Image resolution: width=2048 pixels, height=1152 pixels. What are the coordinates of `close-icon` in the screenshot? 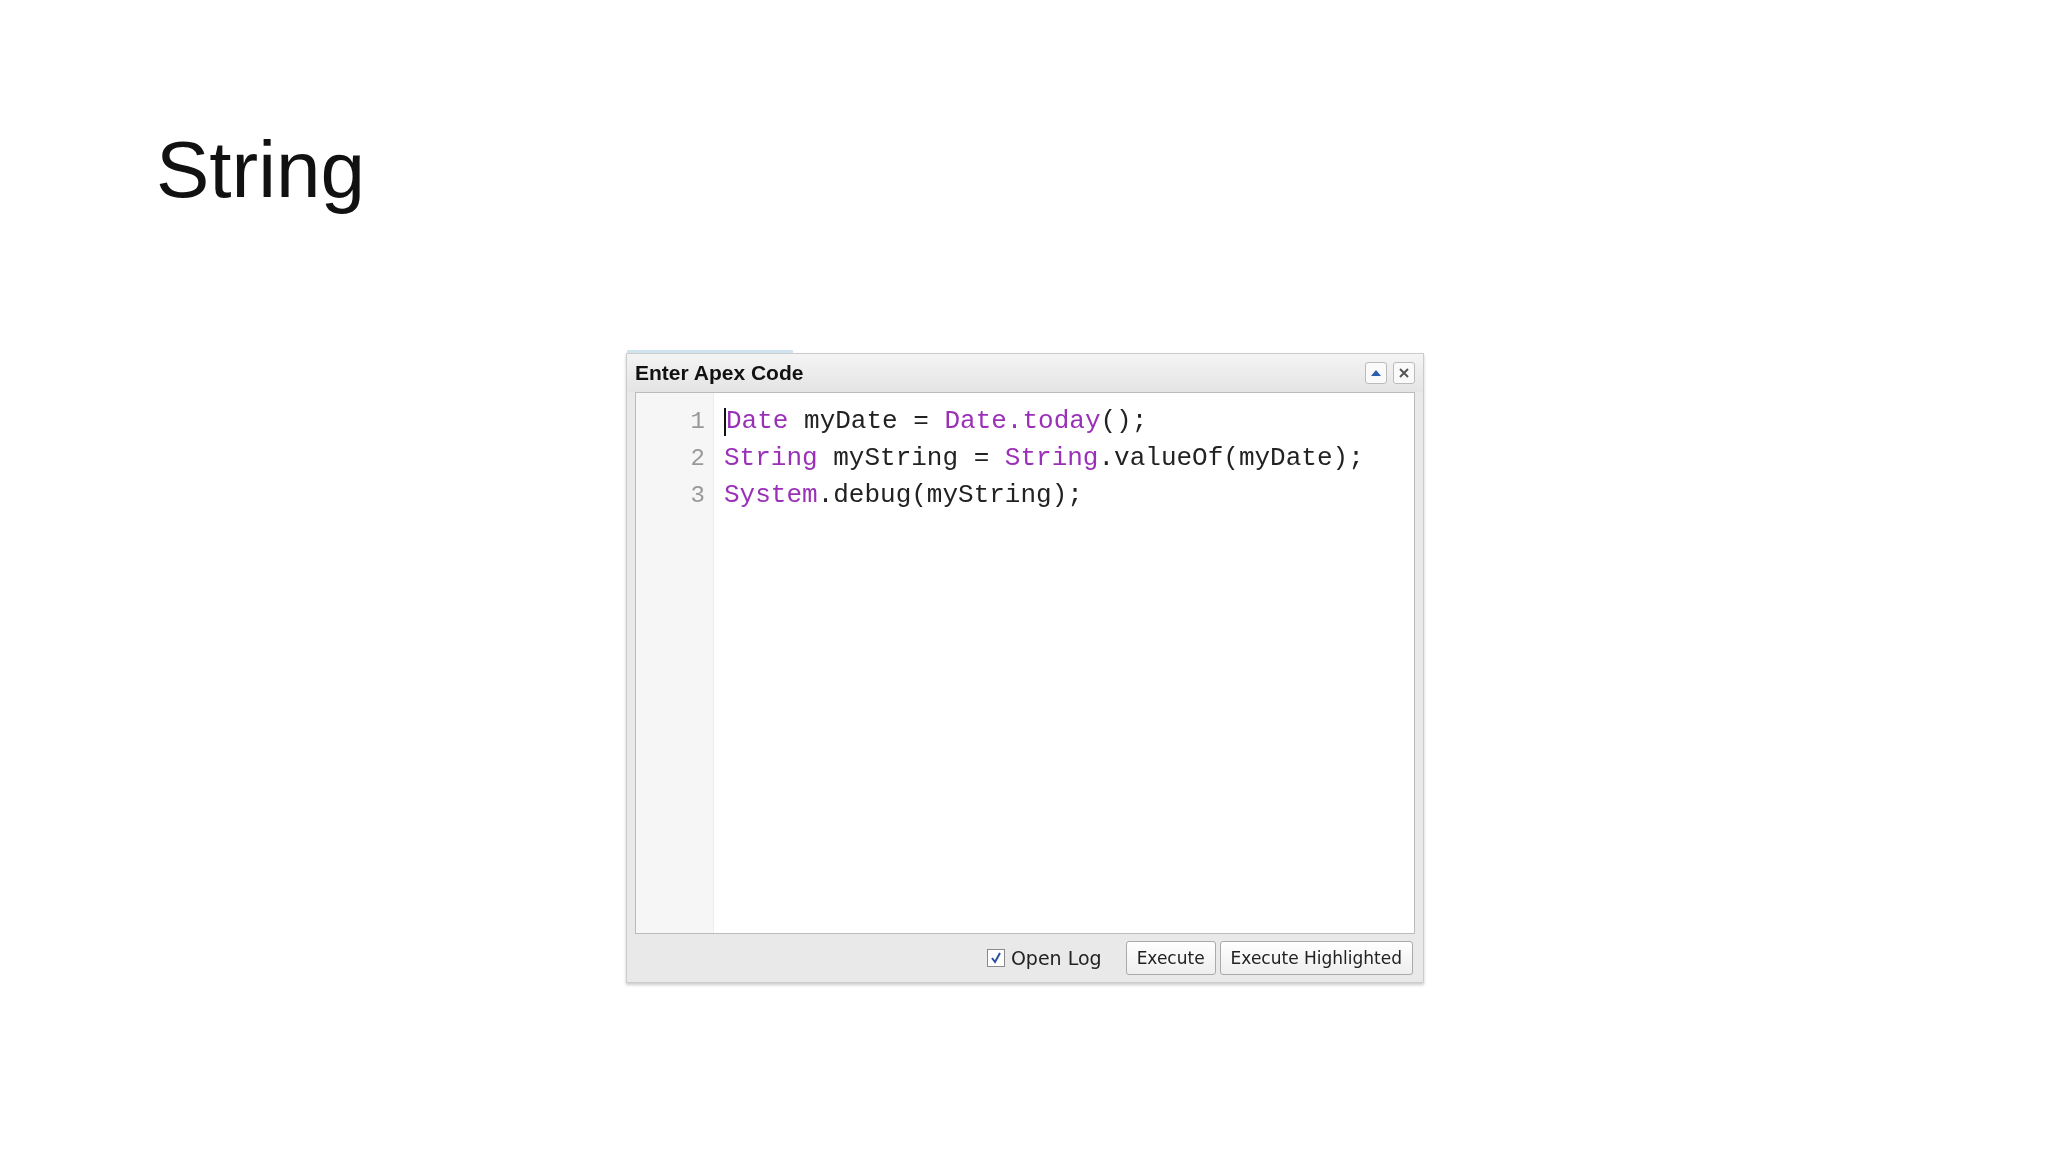 It's located at (1404, 373).